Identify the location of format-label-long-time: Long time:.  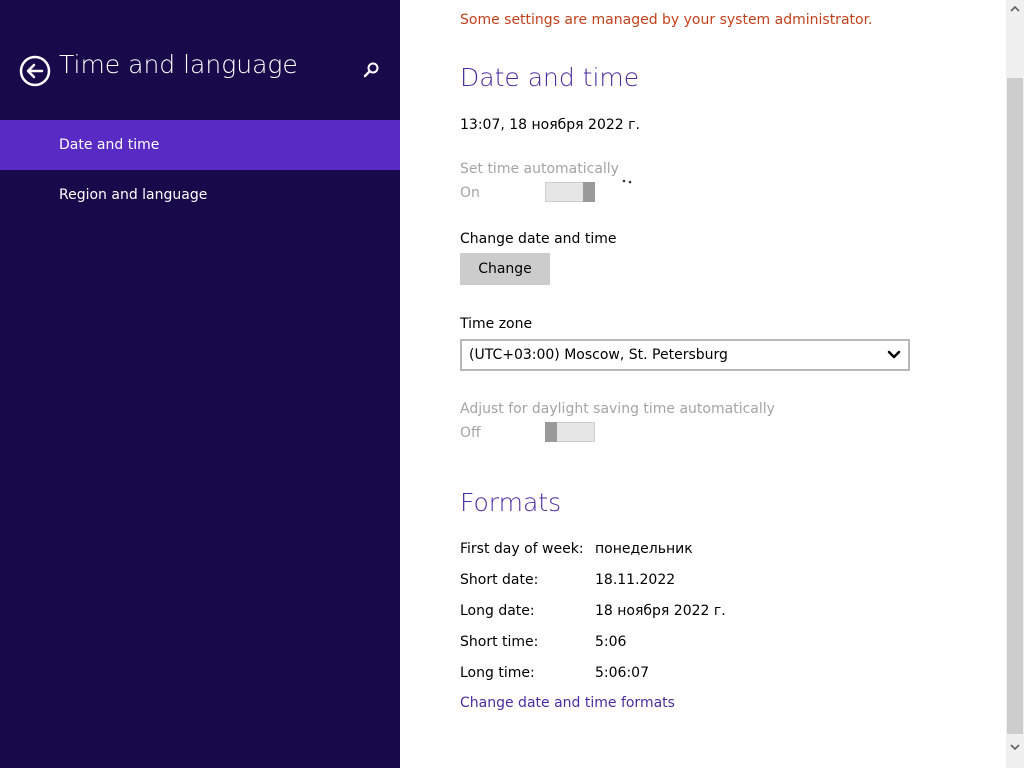
(497, 673).